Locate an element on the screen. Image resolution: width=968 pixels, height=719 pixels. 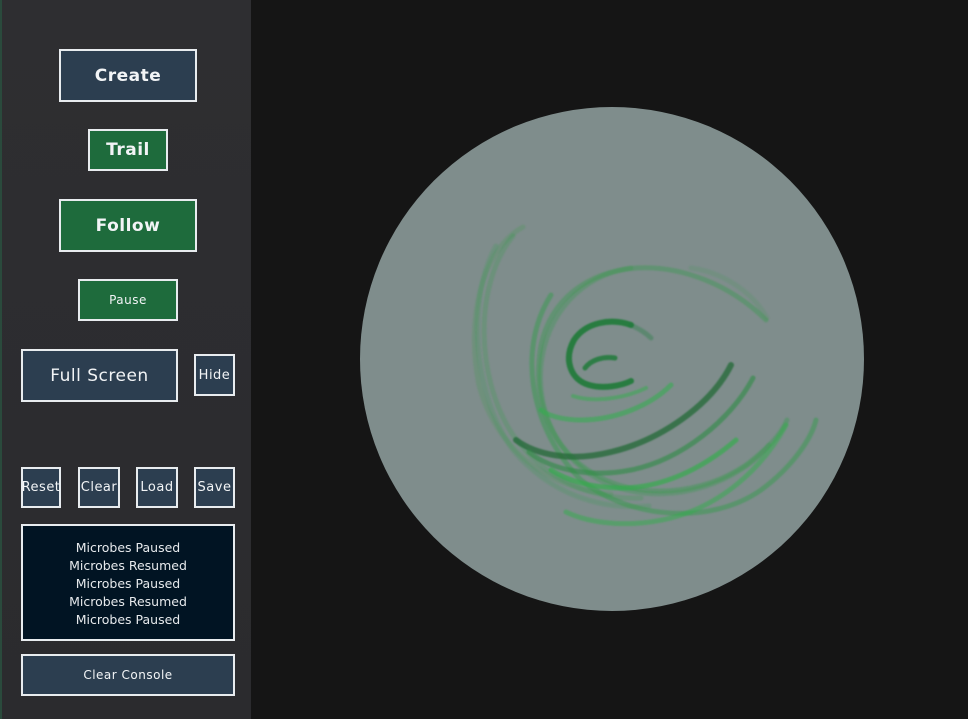
pause-button: Pause is located at coordinates (128, 300).